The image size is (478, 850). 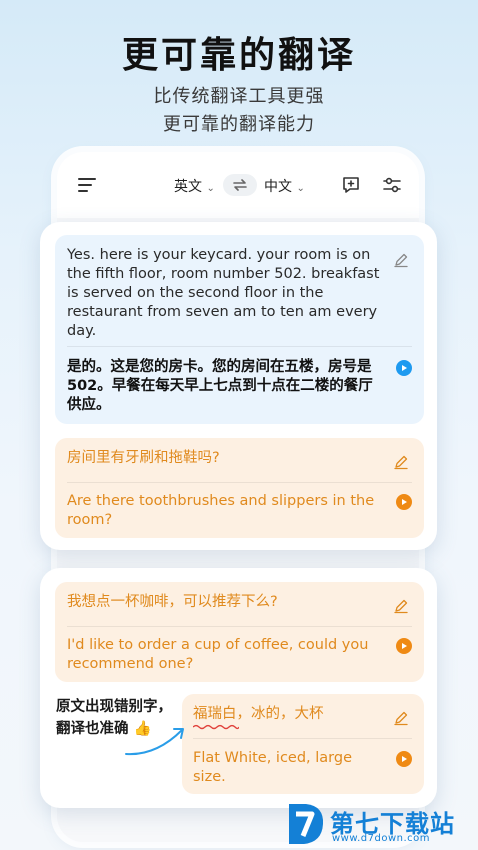 What do you see at coordinates (278, 187) in the screenshot?
I see `target-language-label: 中文` at bounding box center [278, 187].